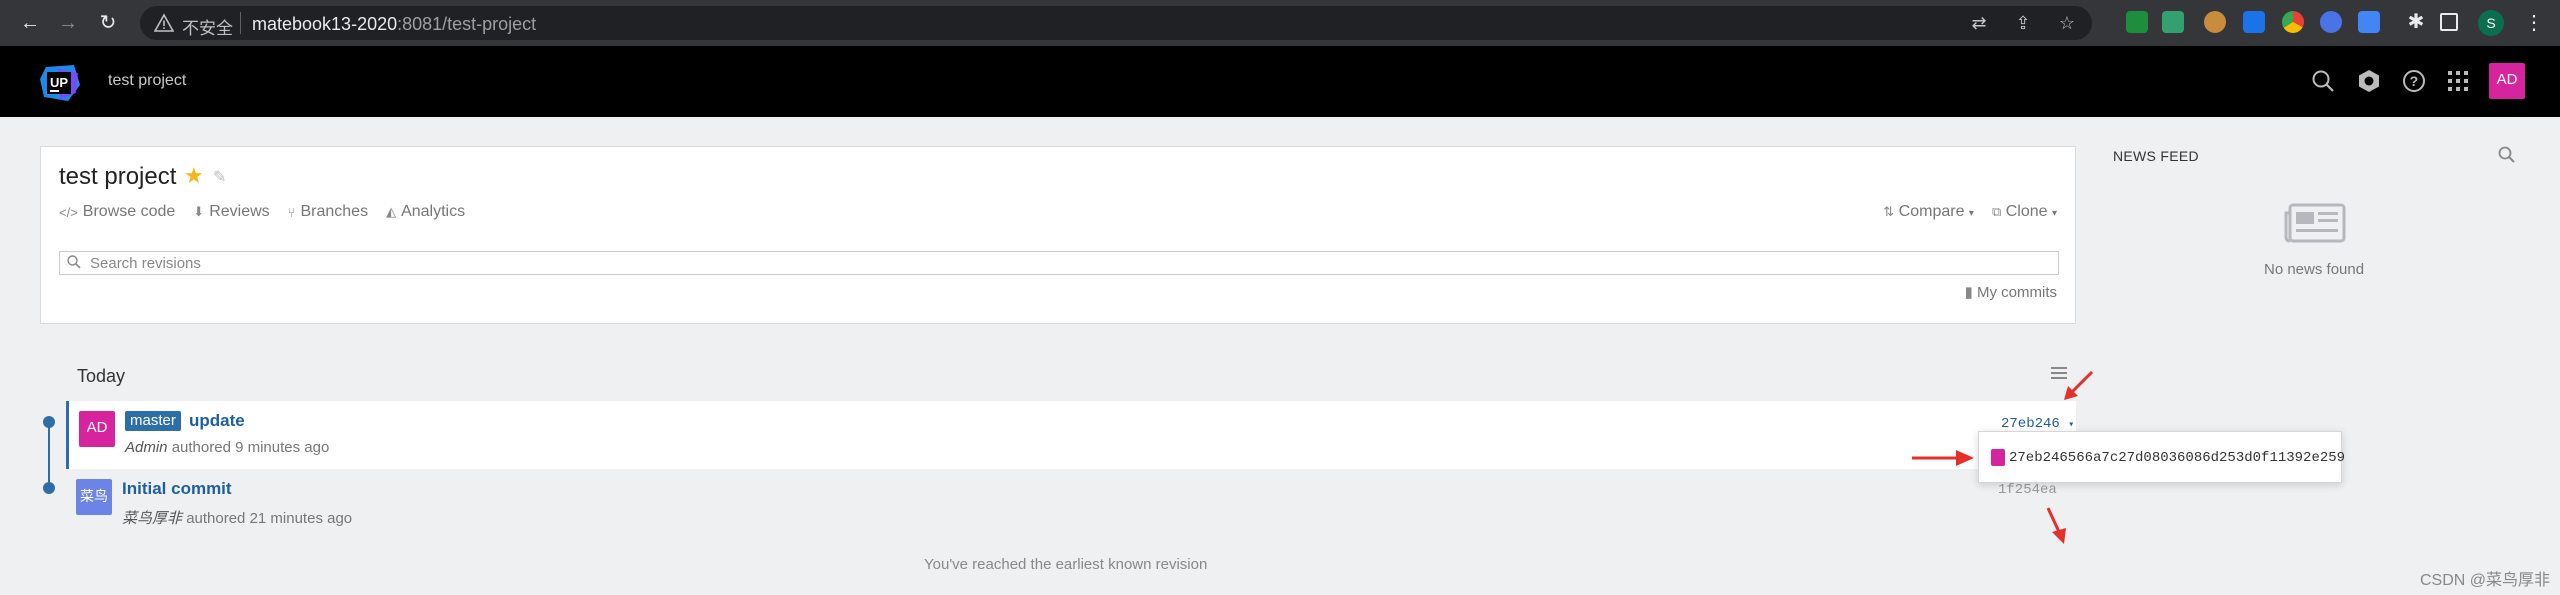 Image resolution: width=2560 pixels, height=595 pixels. I want to click on commit-message: update, so click(217, 421).